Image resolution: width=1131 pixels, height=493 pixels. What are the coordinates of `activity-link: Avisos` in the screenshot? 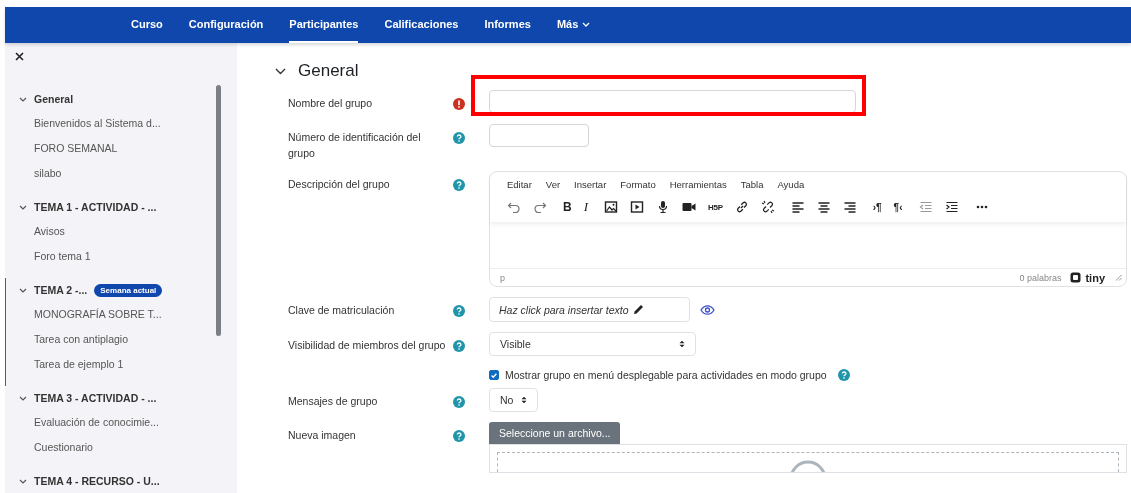 It's located at (128, 231).